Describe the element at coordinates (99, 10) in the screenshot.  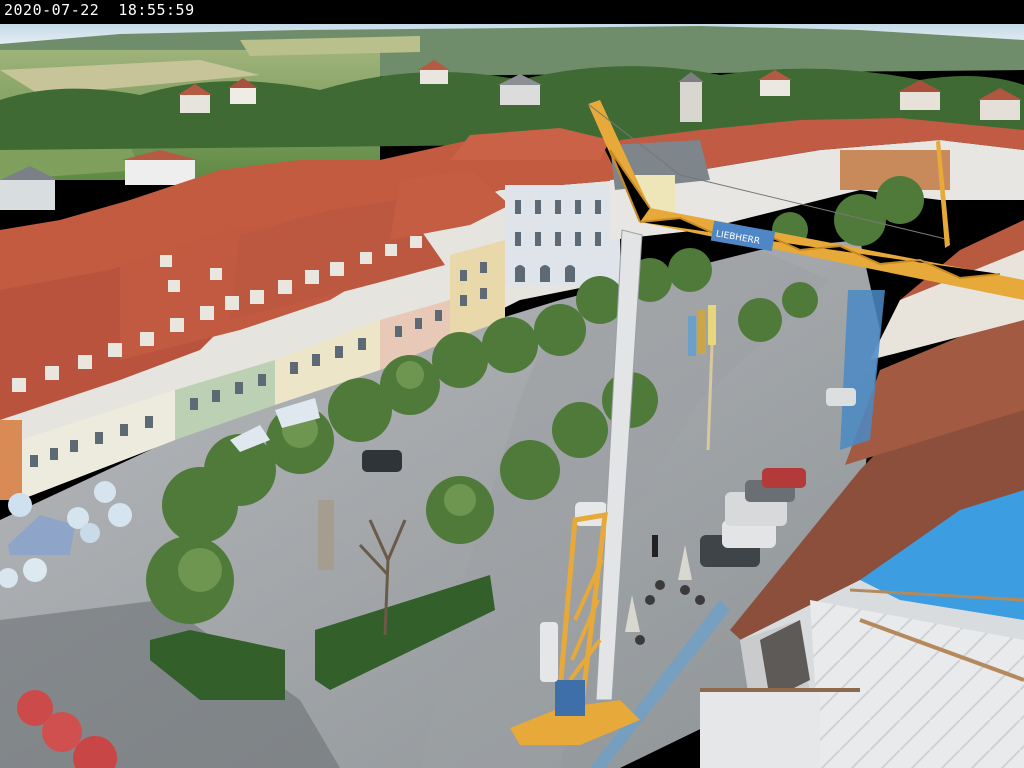
I see `timestamp-overlay: 2020-07-22 18:55:59` at that location.